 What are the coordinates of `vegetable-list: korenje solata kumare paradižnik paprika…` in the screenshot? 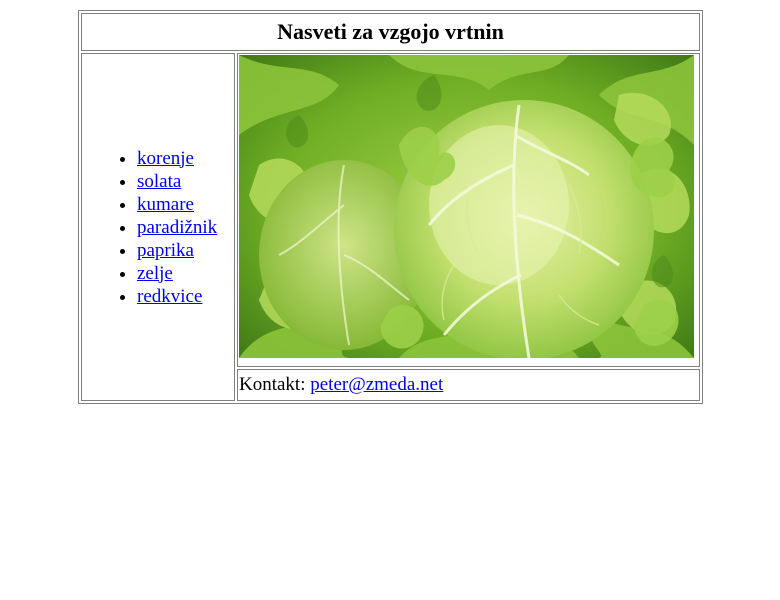 It's located at (158, 227).